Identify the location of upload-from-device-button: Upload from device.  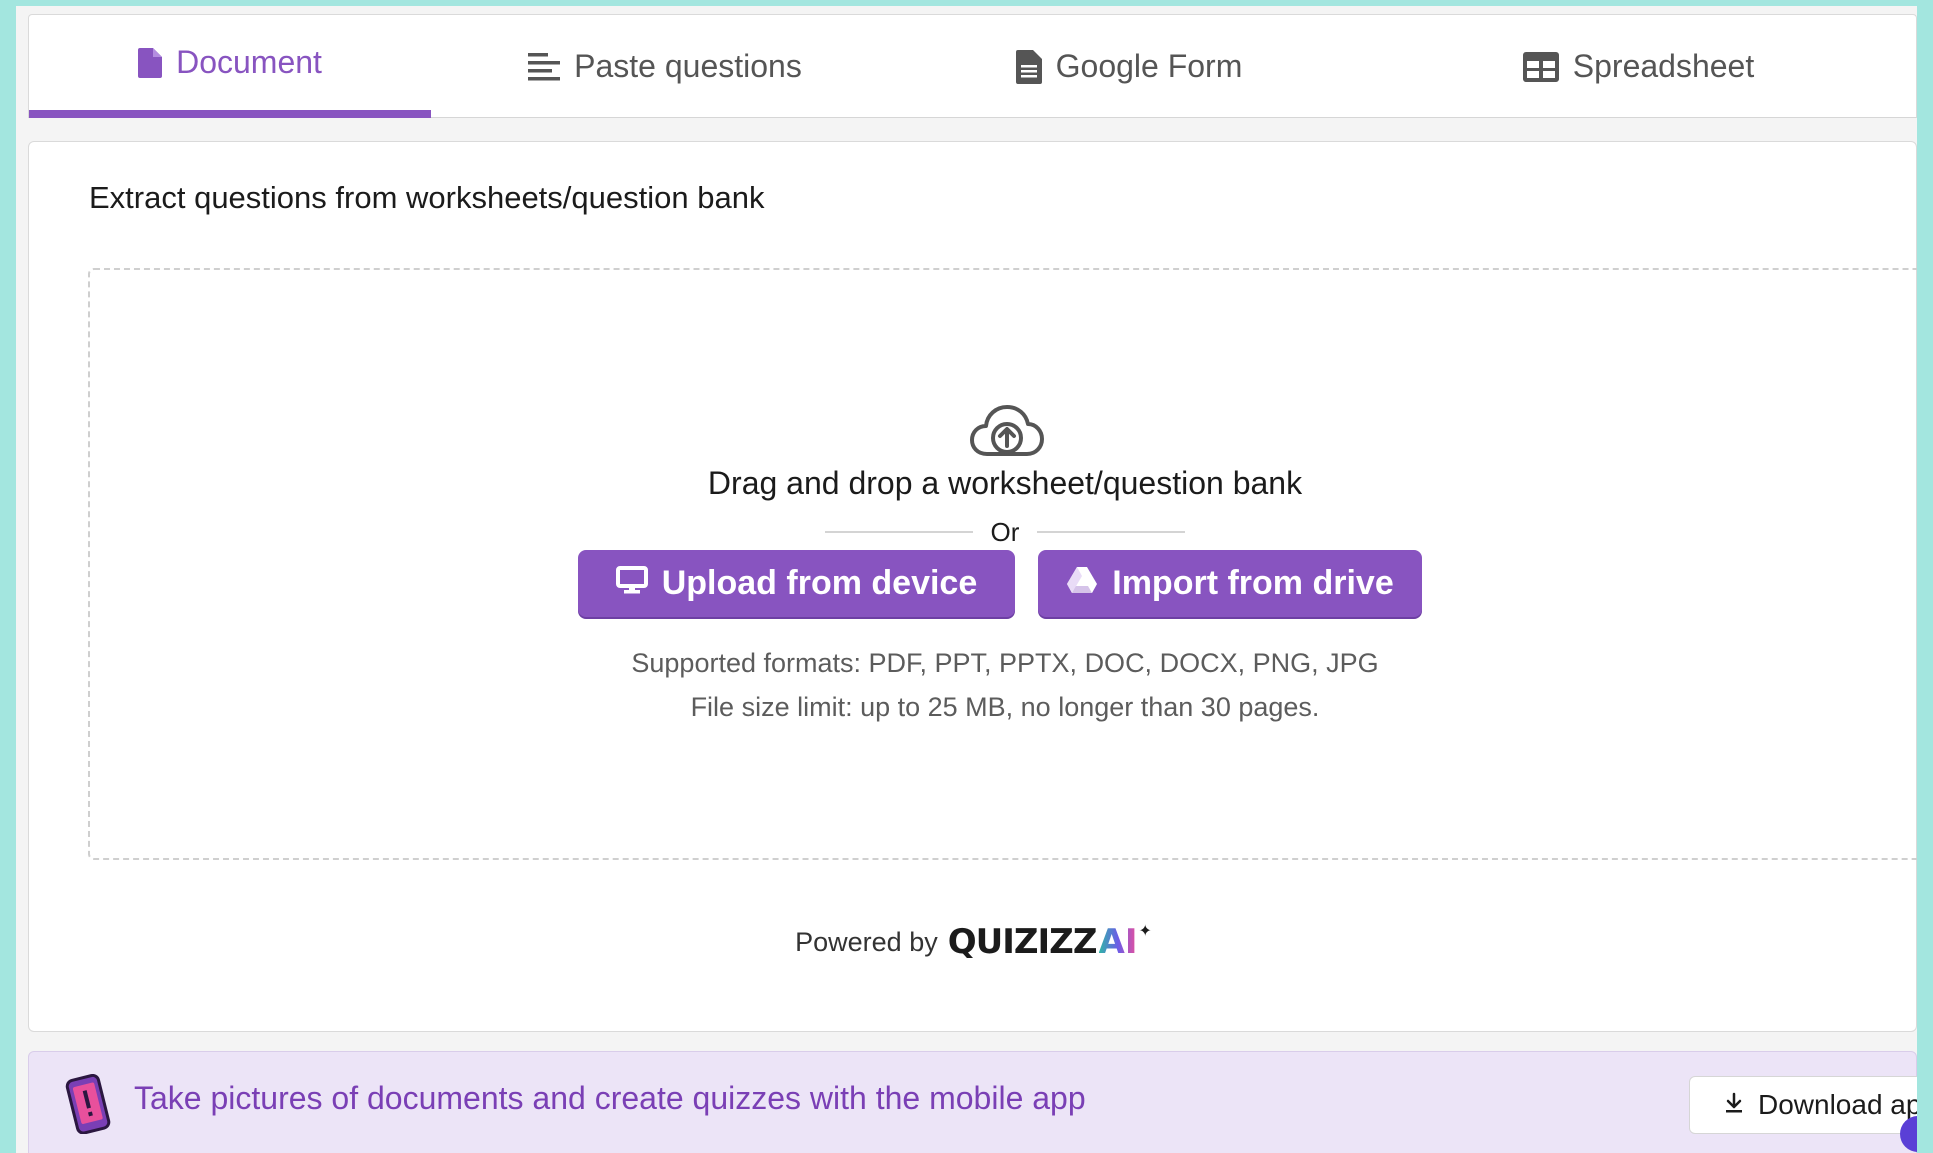
(796, 583).